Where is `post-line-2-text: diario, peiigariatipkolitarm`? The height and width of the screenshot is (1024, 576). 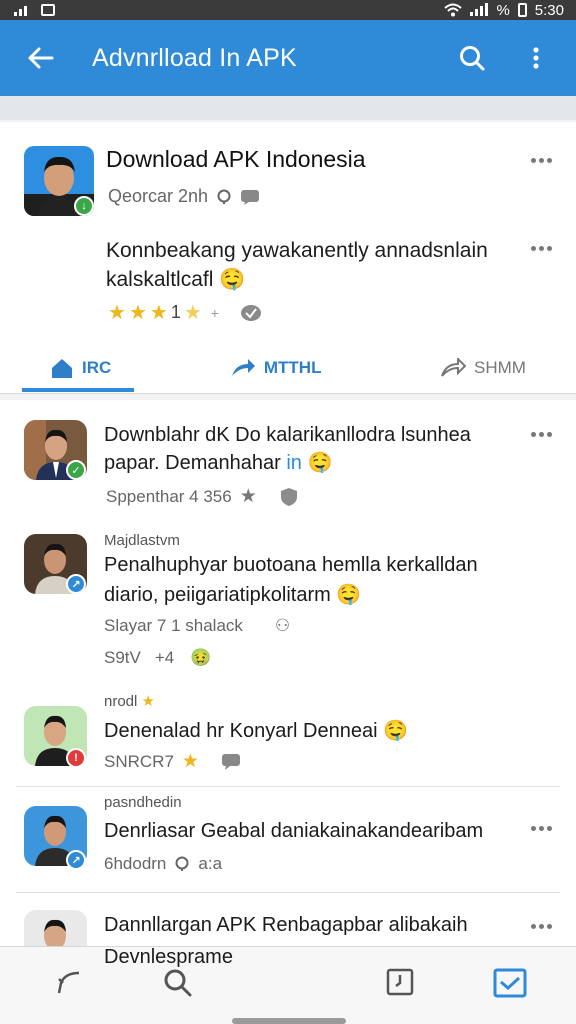 post-line-2-text: diario, peiigariatipkolitarm is located at coordinates (217, 595).